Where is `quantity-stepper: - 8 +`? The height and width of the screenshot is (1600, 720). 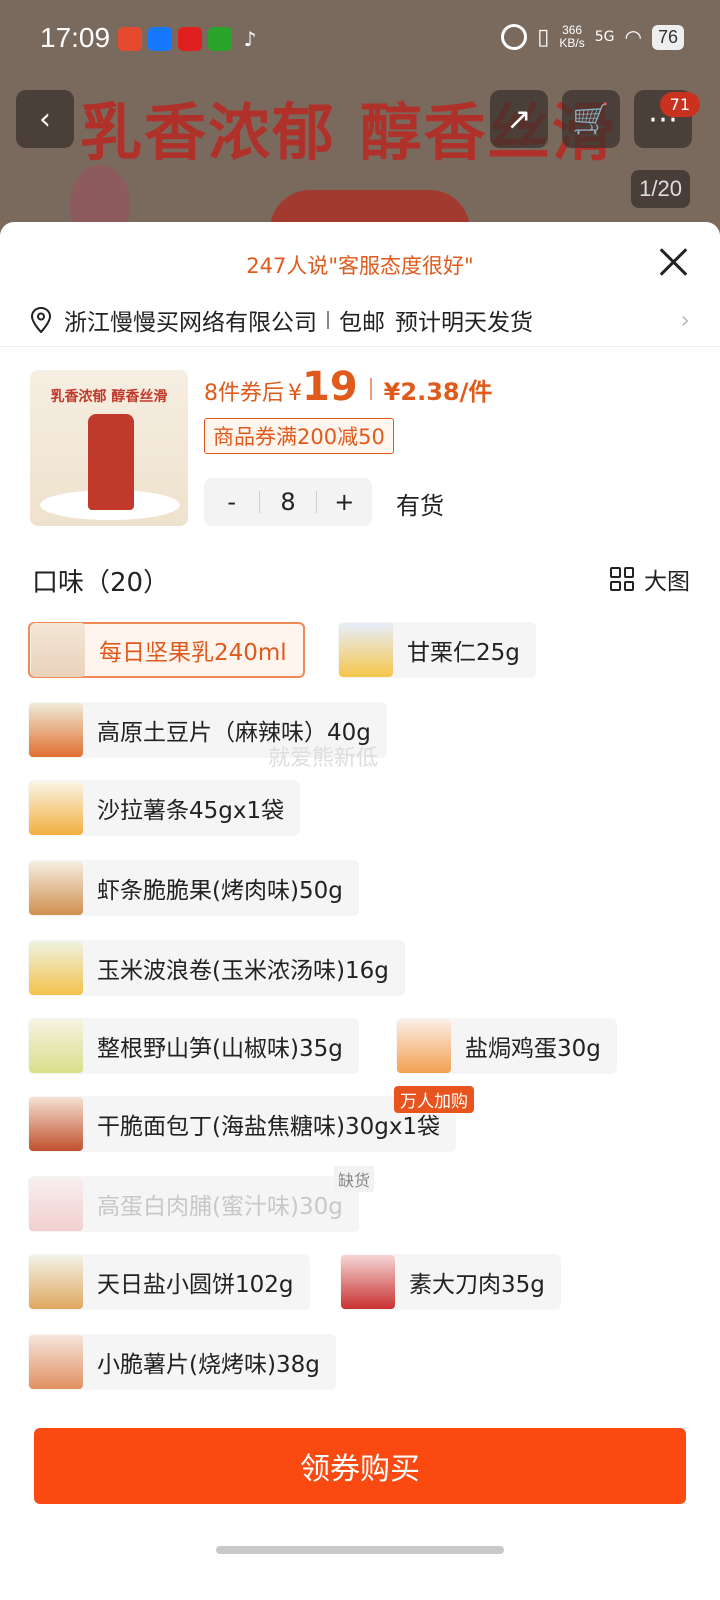 quantity-stepper: - 8 + is located at coordinates (288, 502).